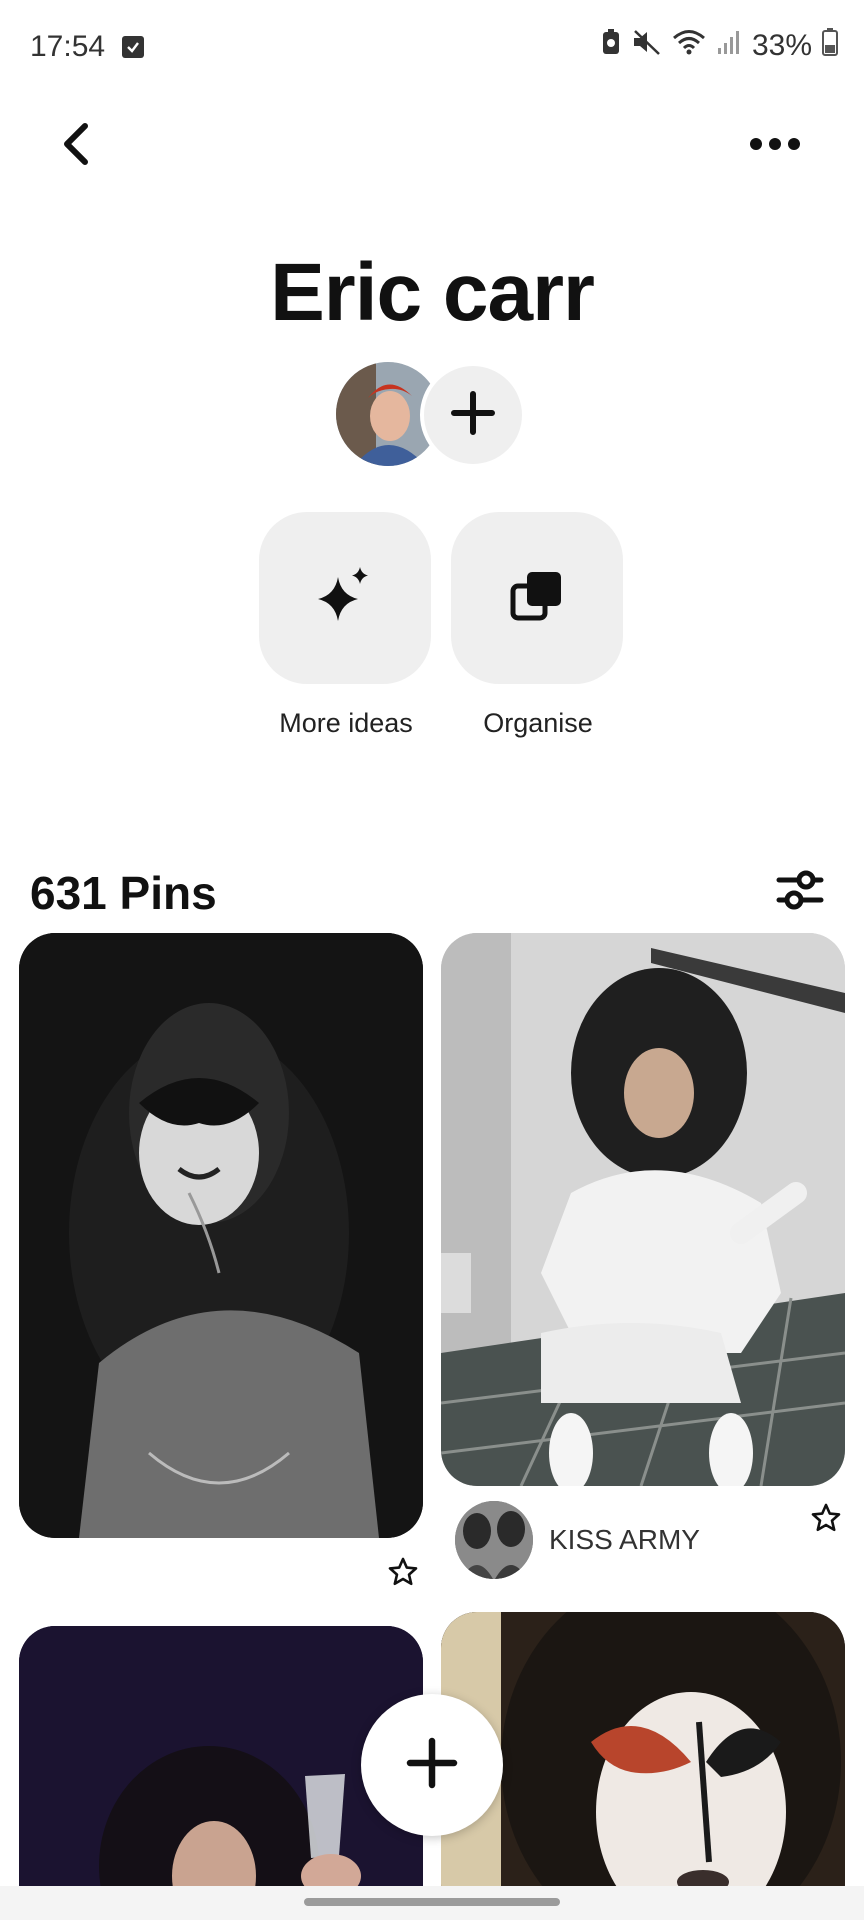 This screenshot has height=1920, width=864. I want to click on battery-saver-icon, so click(611, 46).